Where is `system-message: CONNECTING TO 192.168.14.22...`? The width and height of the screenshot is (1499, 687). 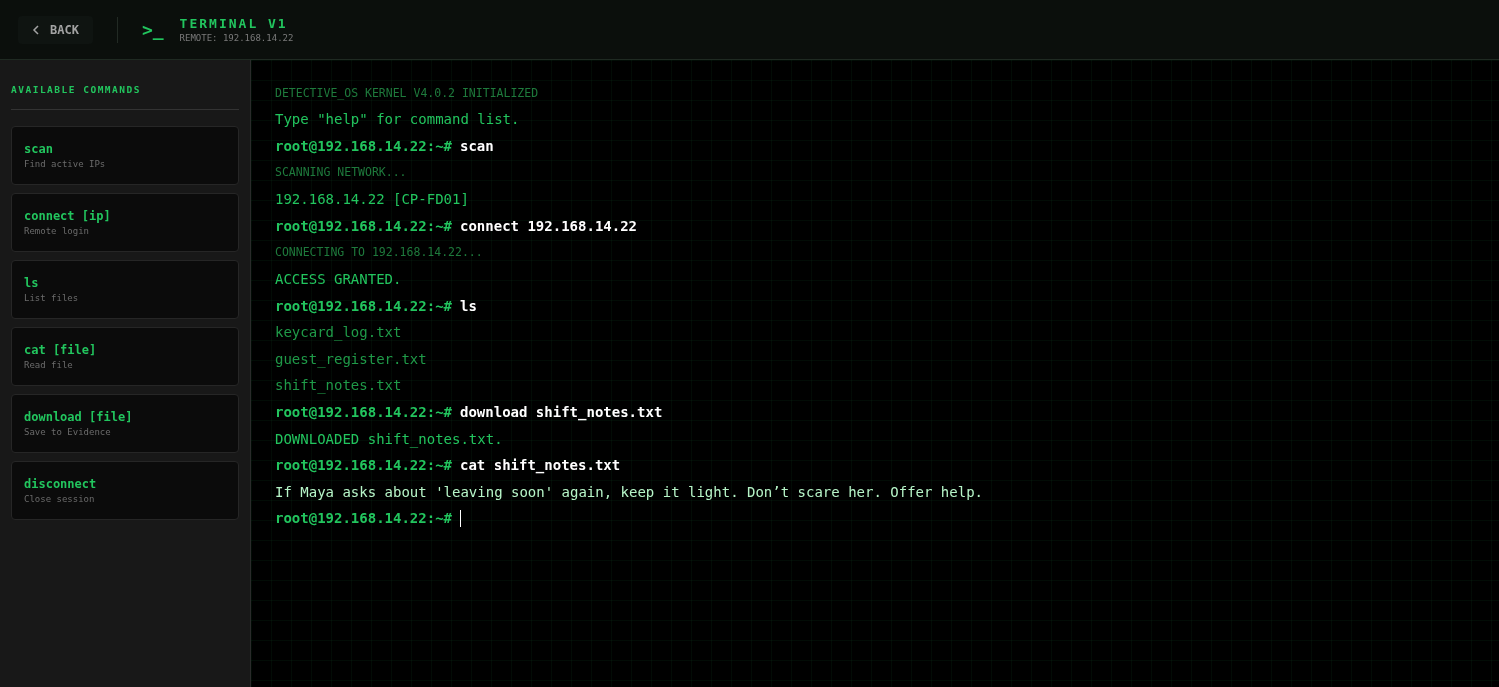 system-message: CONNECTING TO 192.168.14.22... is located at coordinates (379, 253).